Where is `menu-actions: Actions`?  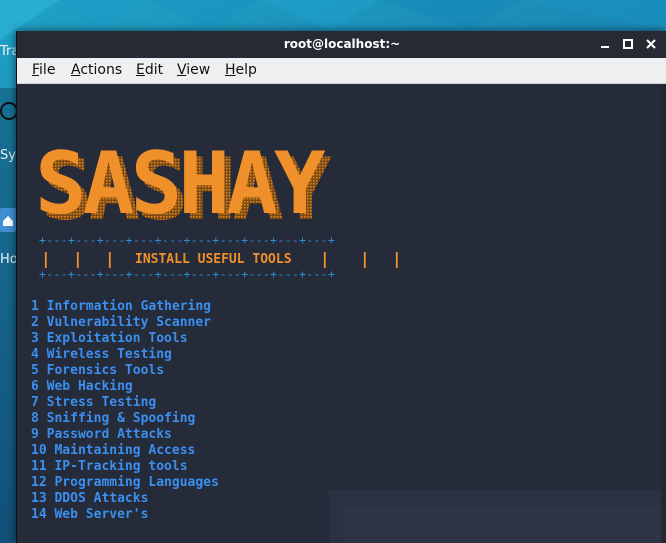
menu-actions: Actions is located at coordinates (96, 70).